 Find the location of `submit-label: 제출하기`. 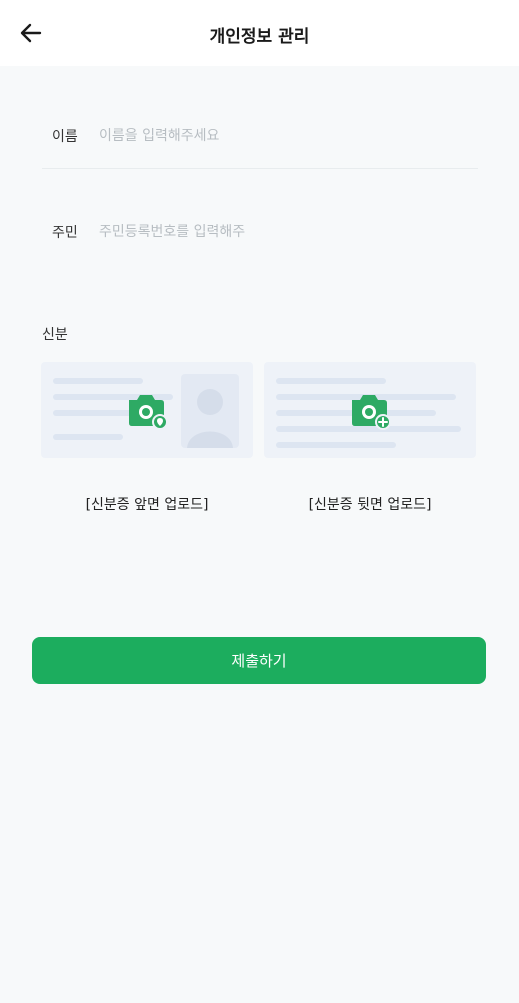

submit-label: 제출하기 is located at coordinates (259, 661).